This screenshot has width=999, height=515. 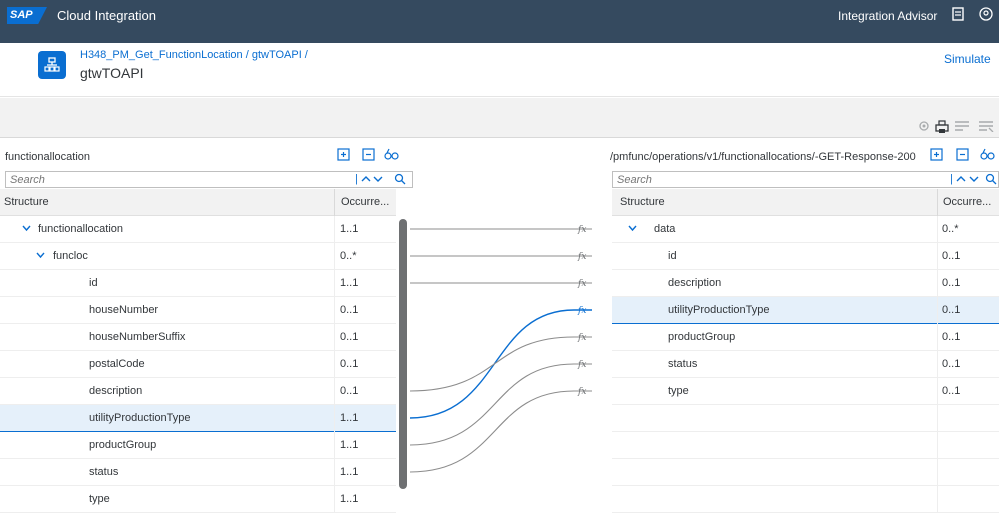 I want to click on chevron-up-icon, so click(x=366, y=179).